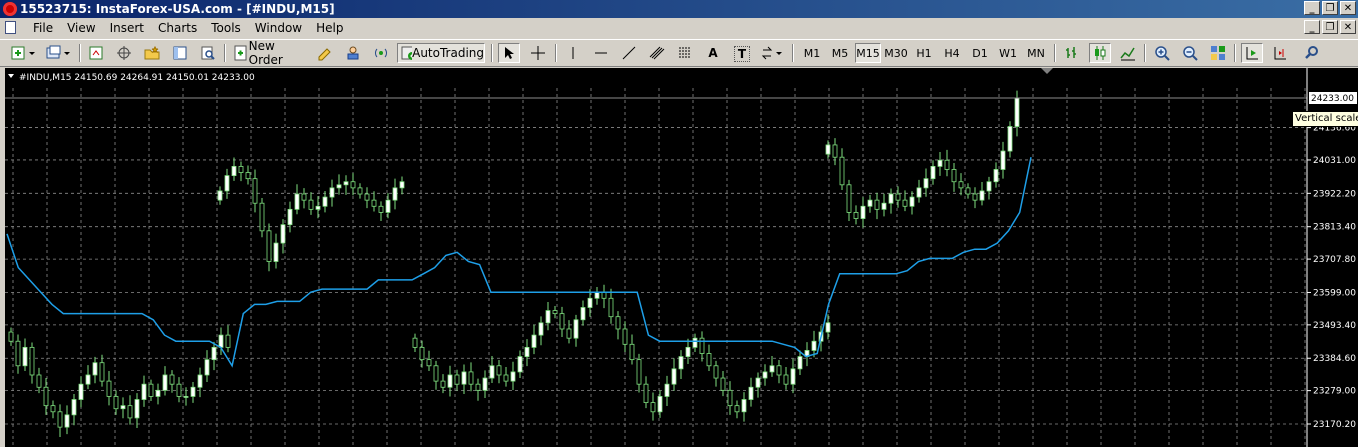  What do you see at coordinates (1334, 161) in the screenshot?
I see `price-tick-label: 24031.00` at bounding box center [1334, 161].